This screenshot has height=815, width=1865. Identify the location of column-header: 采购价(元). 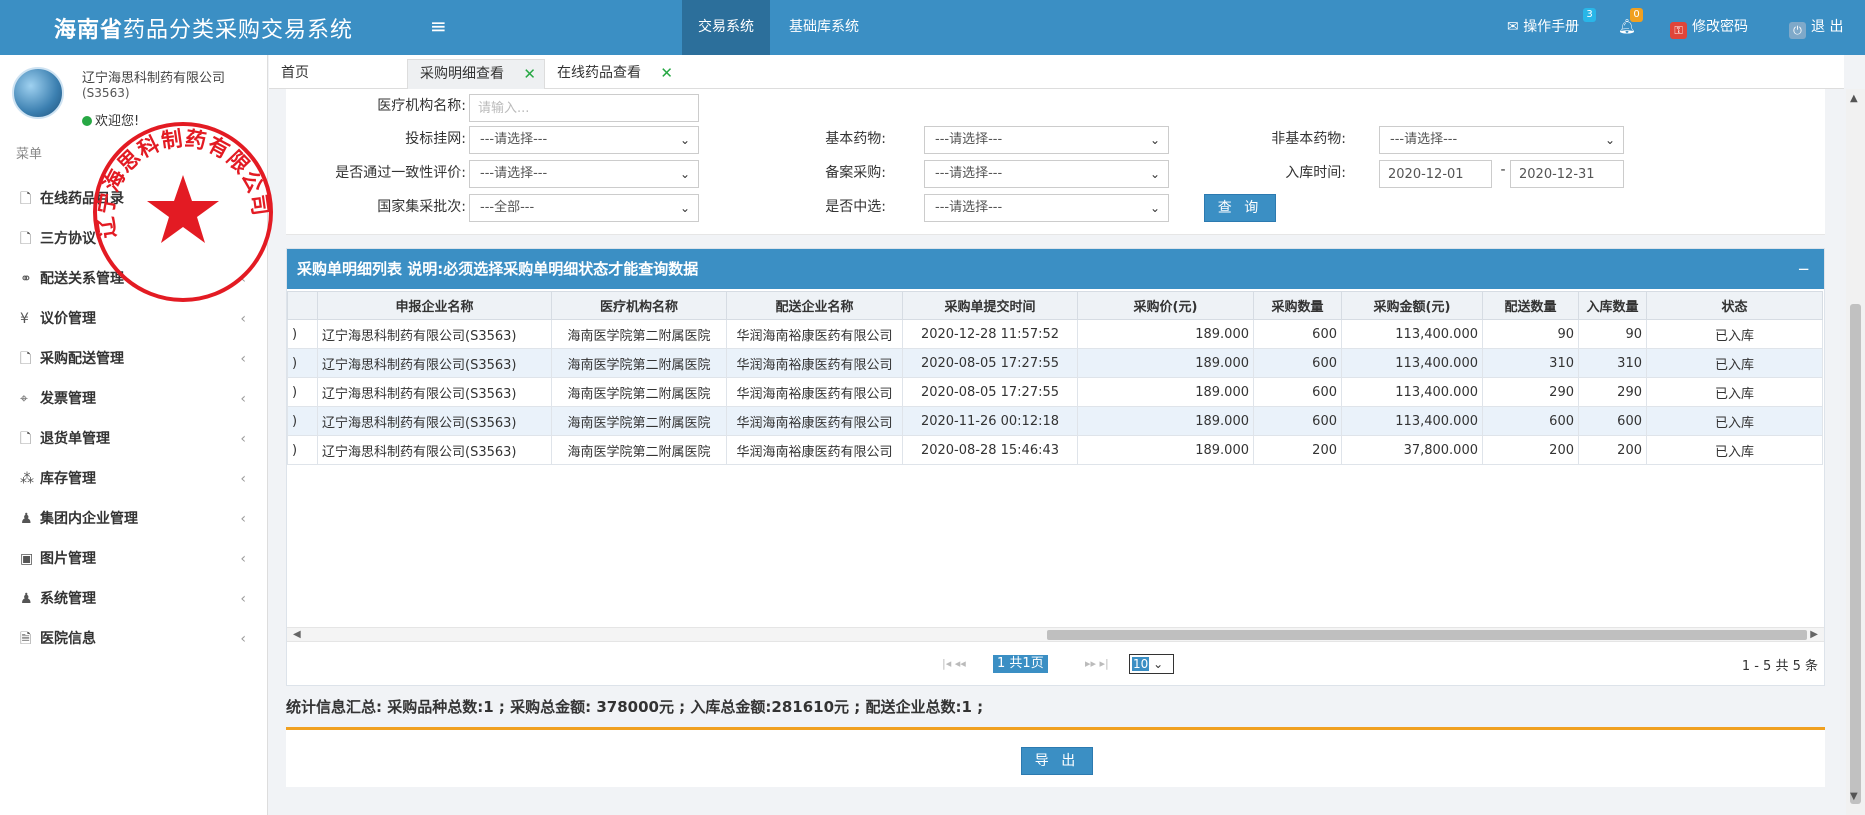
(1165, 305).